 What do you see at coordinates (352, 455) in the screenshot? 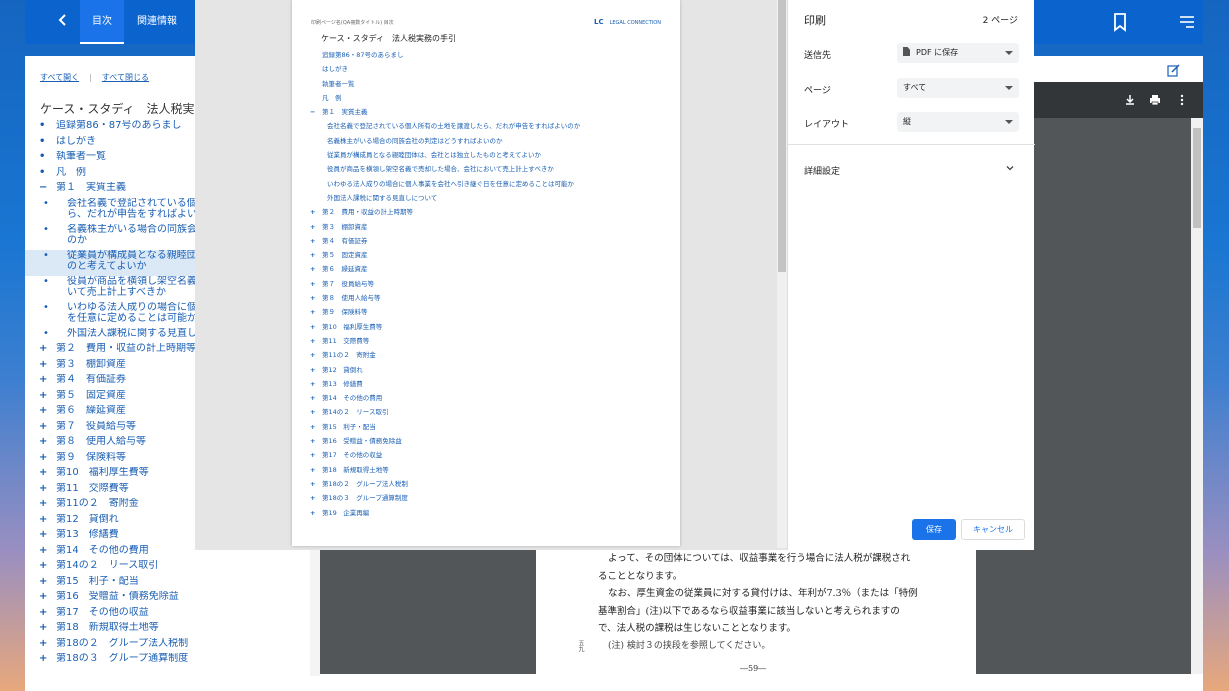
I see `preview-item-label: 第17 その他の収益` at bounding box center [352, 455].